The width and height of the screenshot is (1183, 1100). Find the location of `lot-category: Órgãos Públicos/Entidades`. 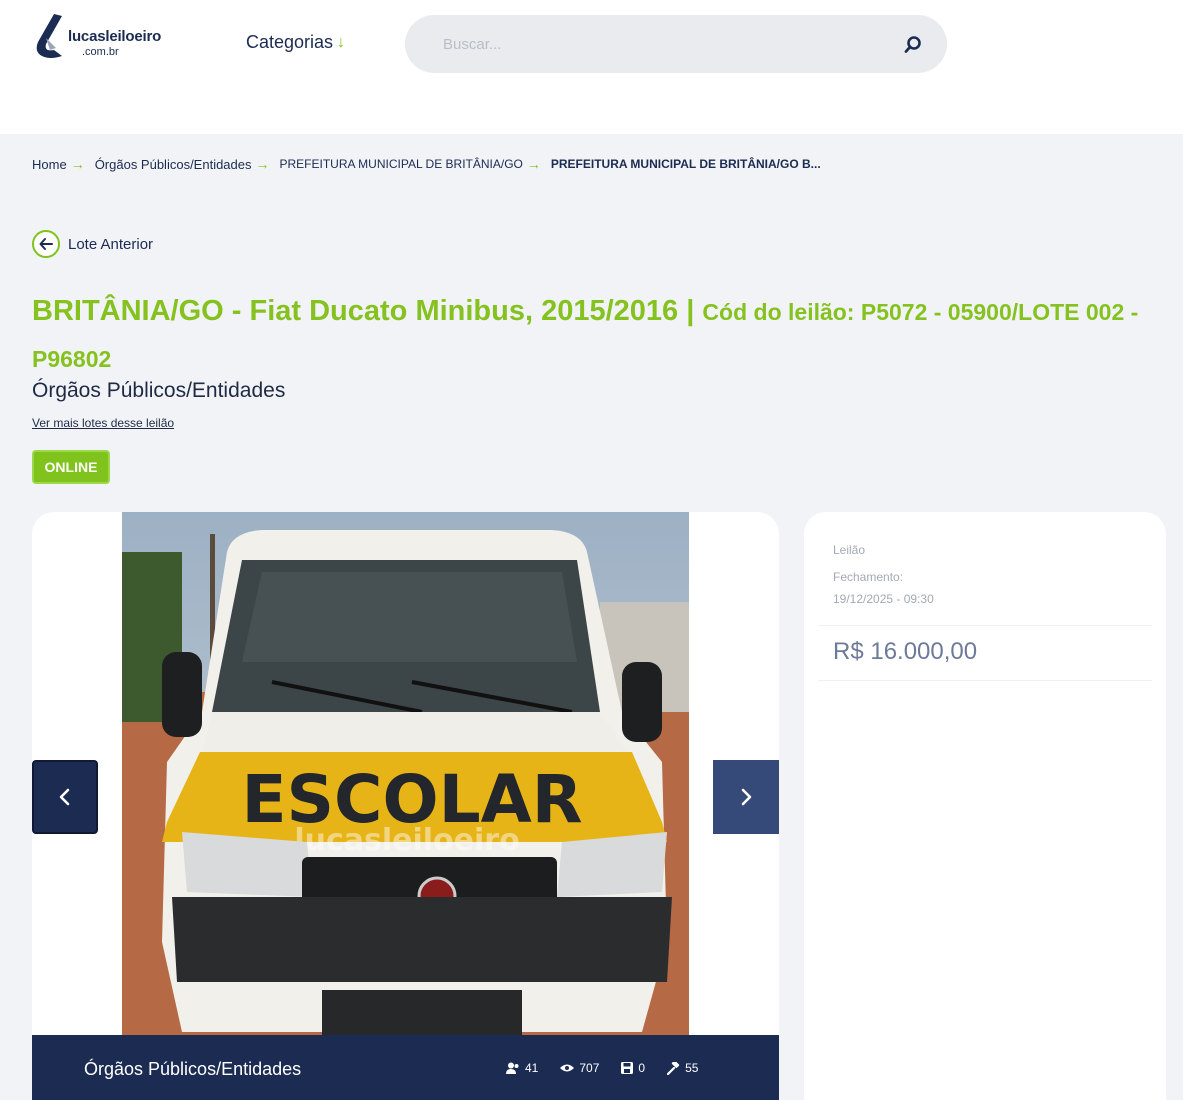

lot-category: Órgãos Públicos/Entidades is located at coordinates (159, 390).